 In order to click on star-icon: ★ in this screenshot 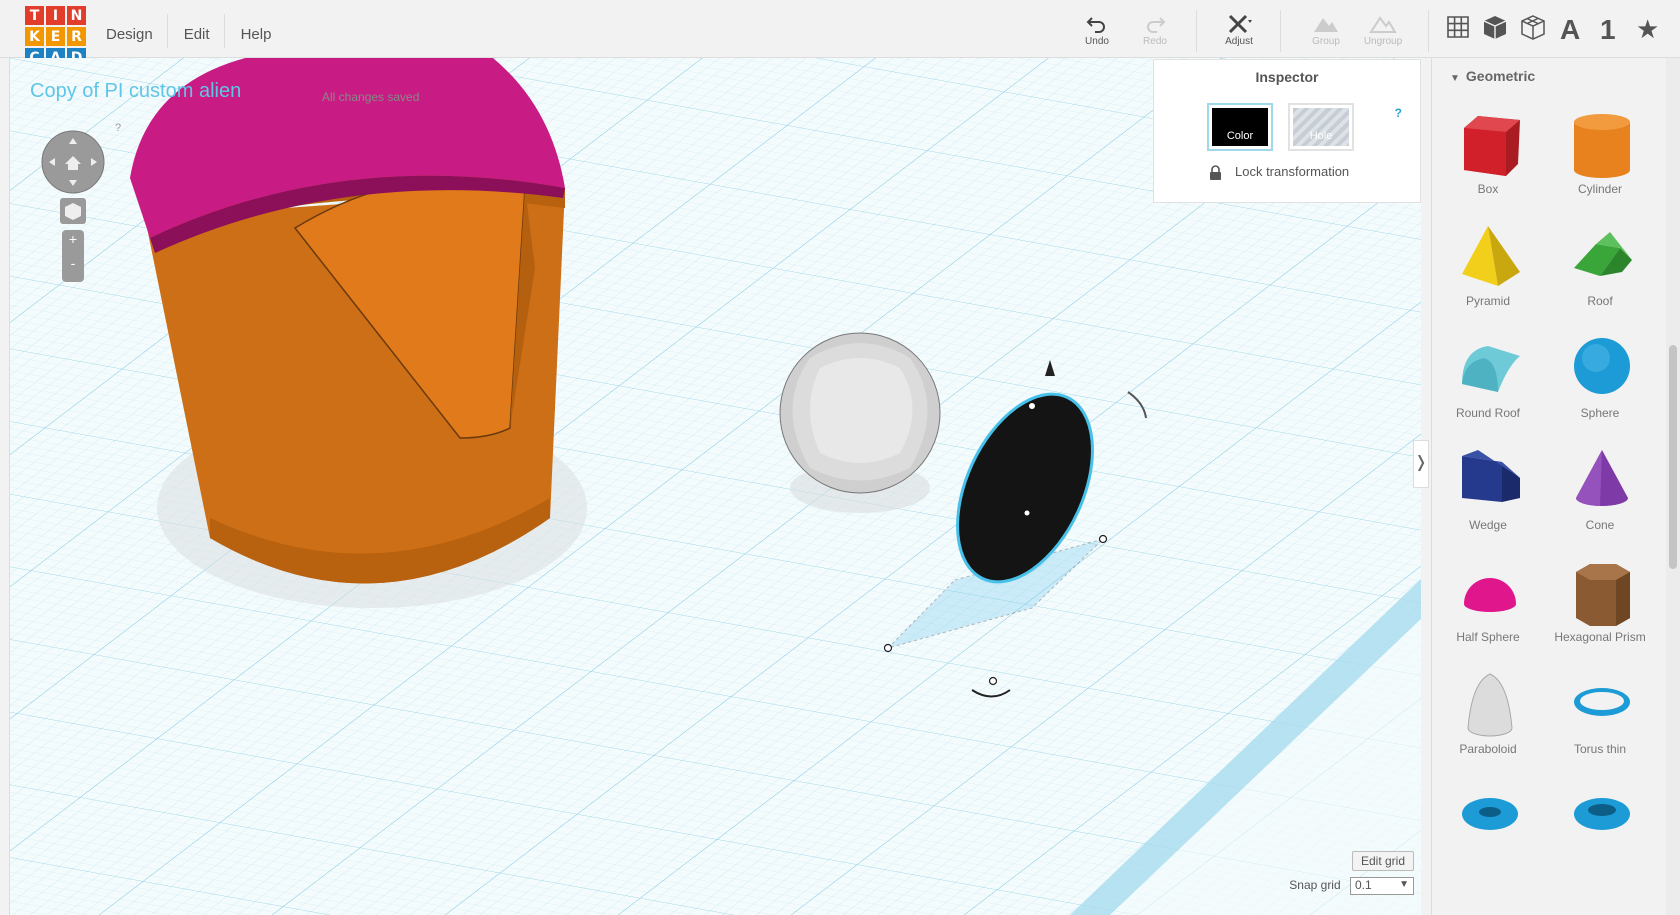, I will do `click(1647, 31)`.